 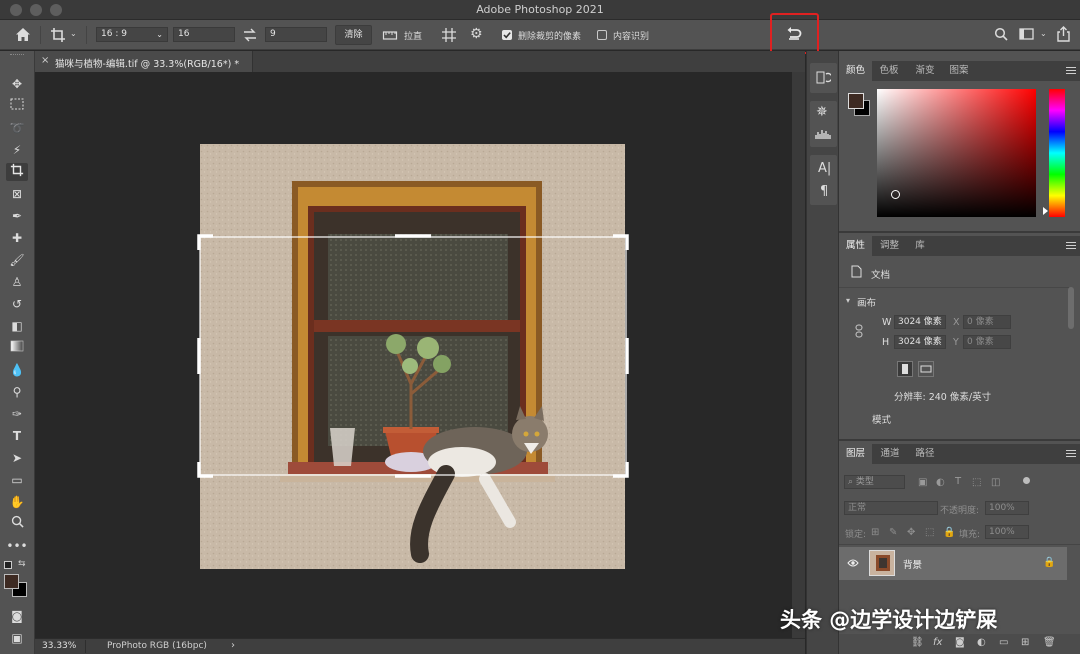 What do you see at coordinates (17, 106) in the screenshot?
I see `marquee-tool-icon` at bounding box center [17, 106].